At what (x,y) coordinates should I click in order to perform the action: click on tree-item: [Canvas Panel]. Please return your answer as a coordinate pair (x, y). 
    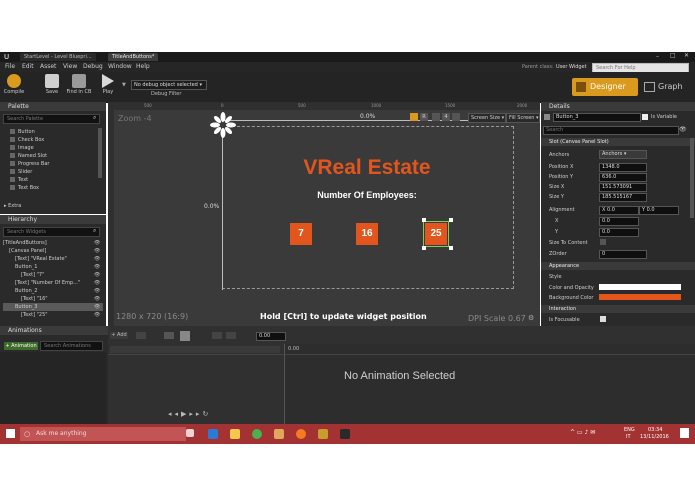
    Looking at the image, I should click on (53, 251).